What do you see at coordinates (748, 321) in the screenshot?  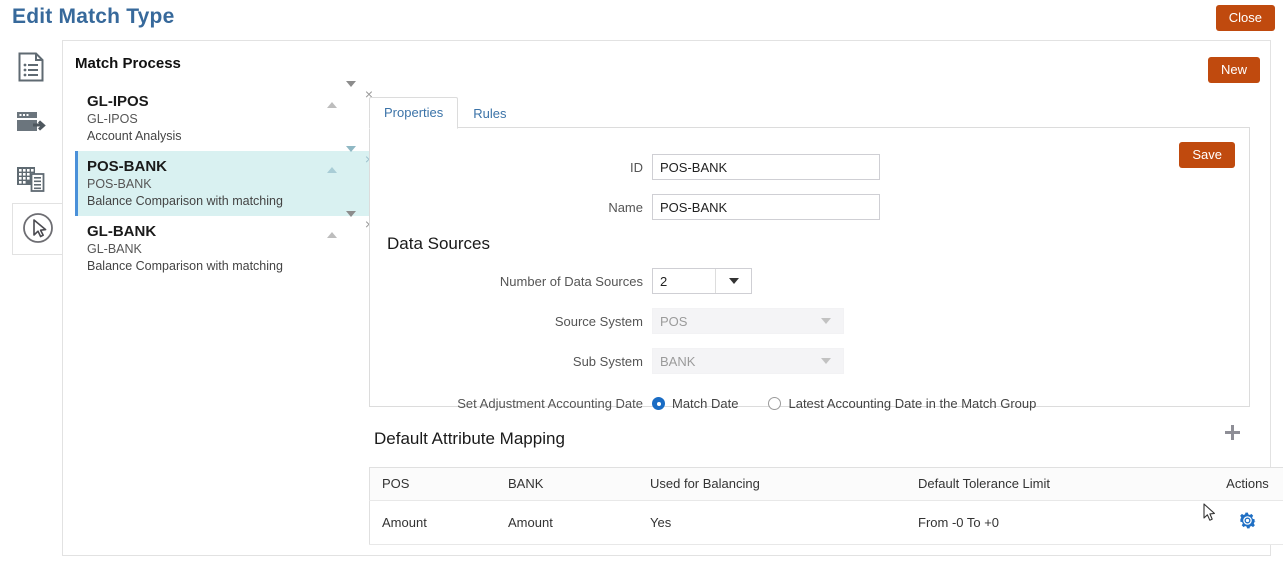 I see `source-system-select: POS` at bounding box center [748, 321].